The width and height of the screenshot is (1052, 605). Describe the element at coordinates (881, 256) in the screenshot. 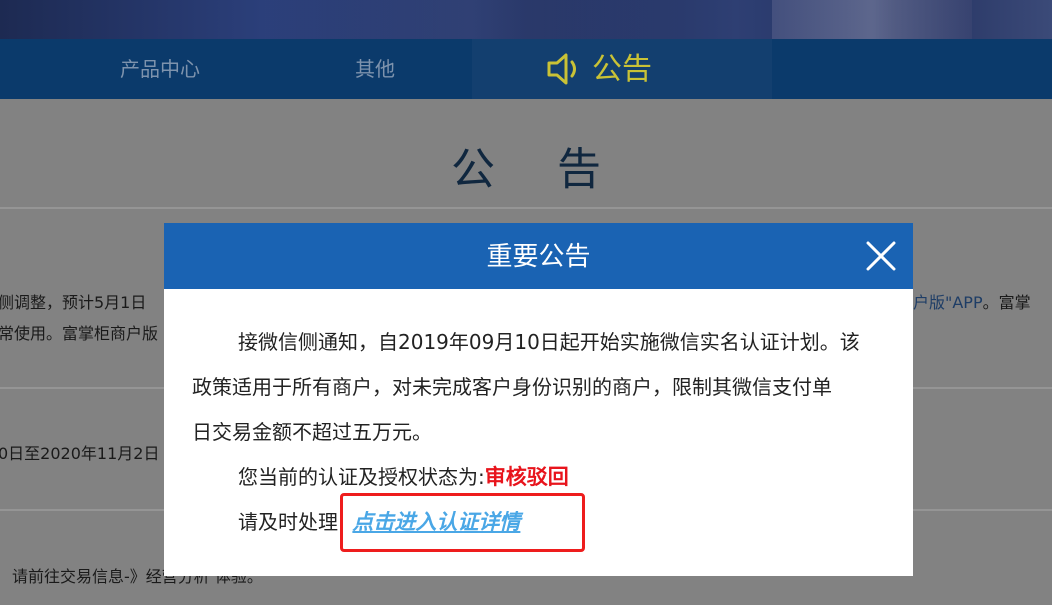

I see `close-icon` at that location.